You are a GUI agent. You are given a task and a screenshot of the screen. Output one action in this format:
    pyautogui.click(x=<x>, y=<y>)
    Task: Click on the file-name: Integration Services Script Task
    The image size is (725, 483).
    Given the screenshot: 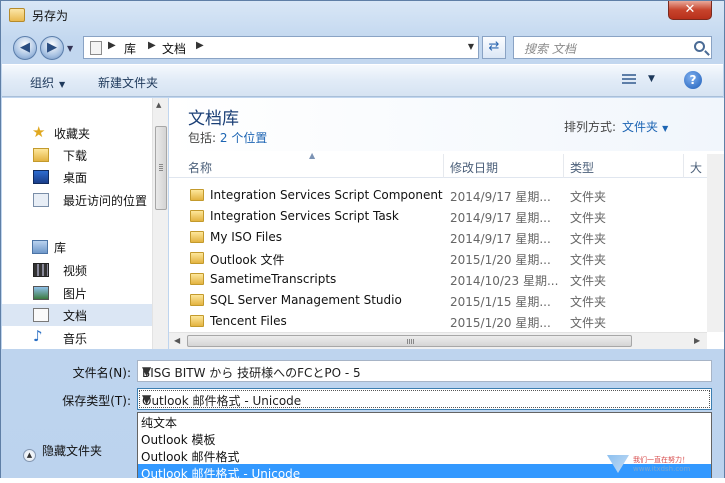 What is the action you would take?
    pyautogui.click(x=304, y=216)
    